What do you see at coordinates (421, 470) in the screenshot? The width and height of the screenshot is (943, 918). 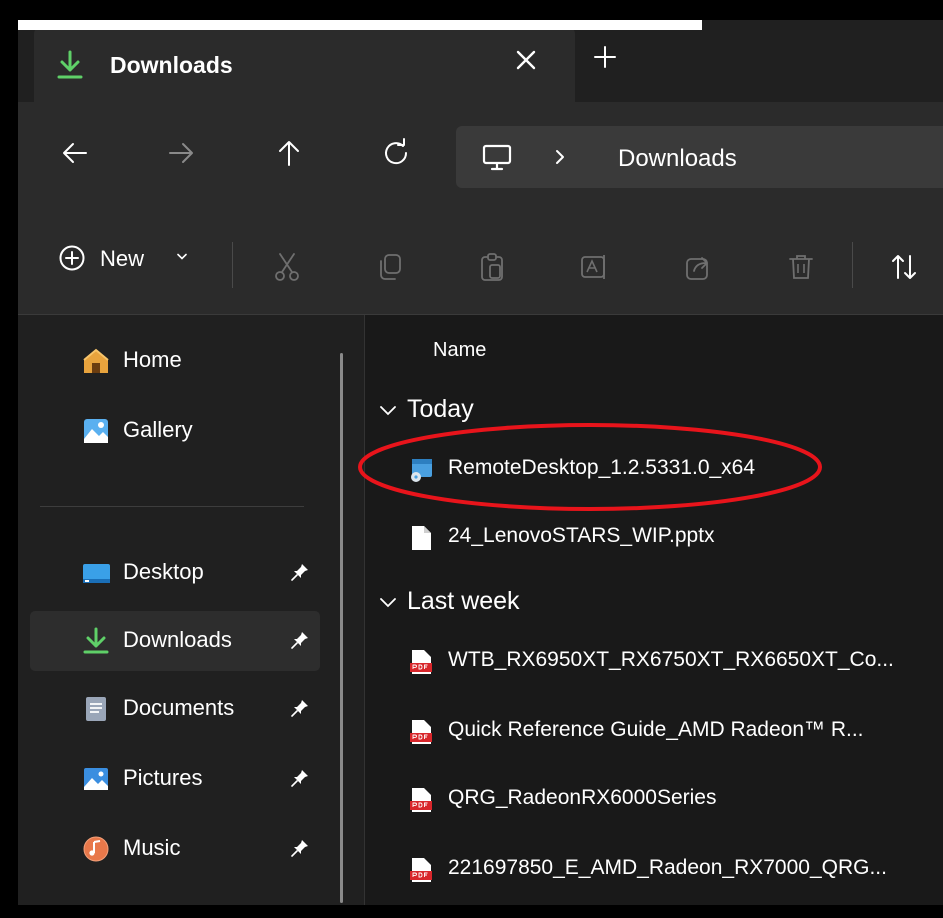 I see `installer-icon` at bounding box center [421, 470].